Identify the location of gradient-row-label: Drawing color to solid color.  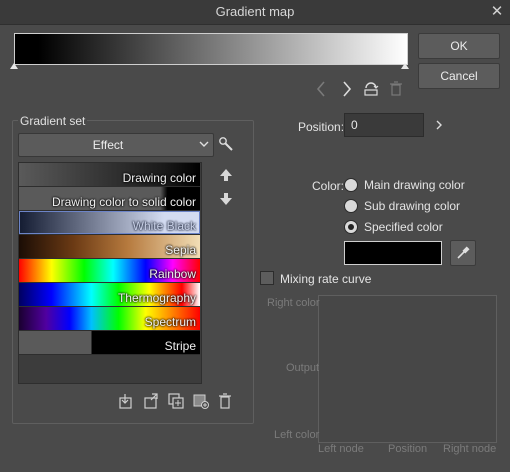
(123, 202).